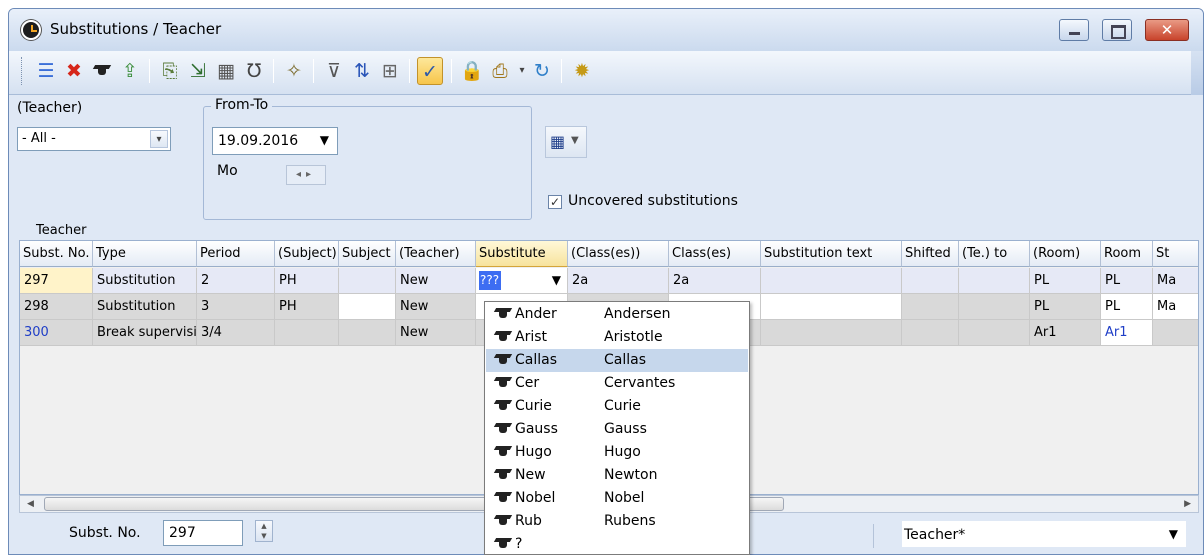 The width and height of the screenshot is (1204, 555). Describe the element at coordinates (56, 307) in the screenshot. I see `cell-subst-no: 298` at that location.